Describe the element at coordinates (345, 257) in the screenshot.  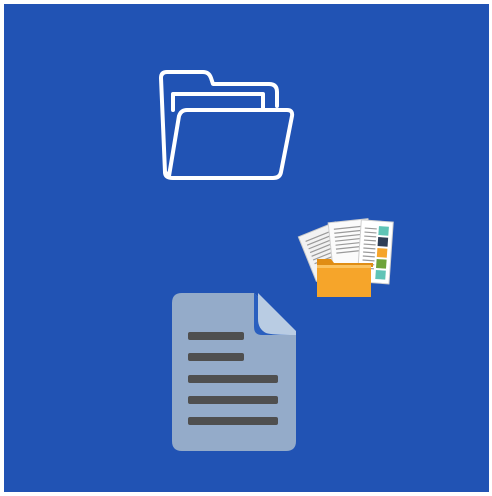
I see `papers-in-folder-icon` at that location.